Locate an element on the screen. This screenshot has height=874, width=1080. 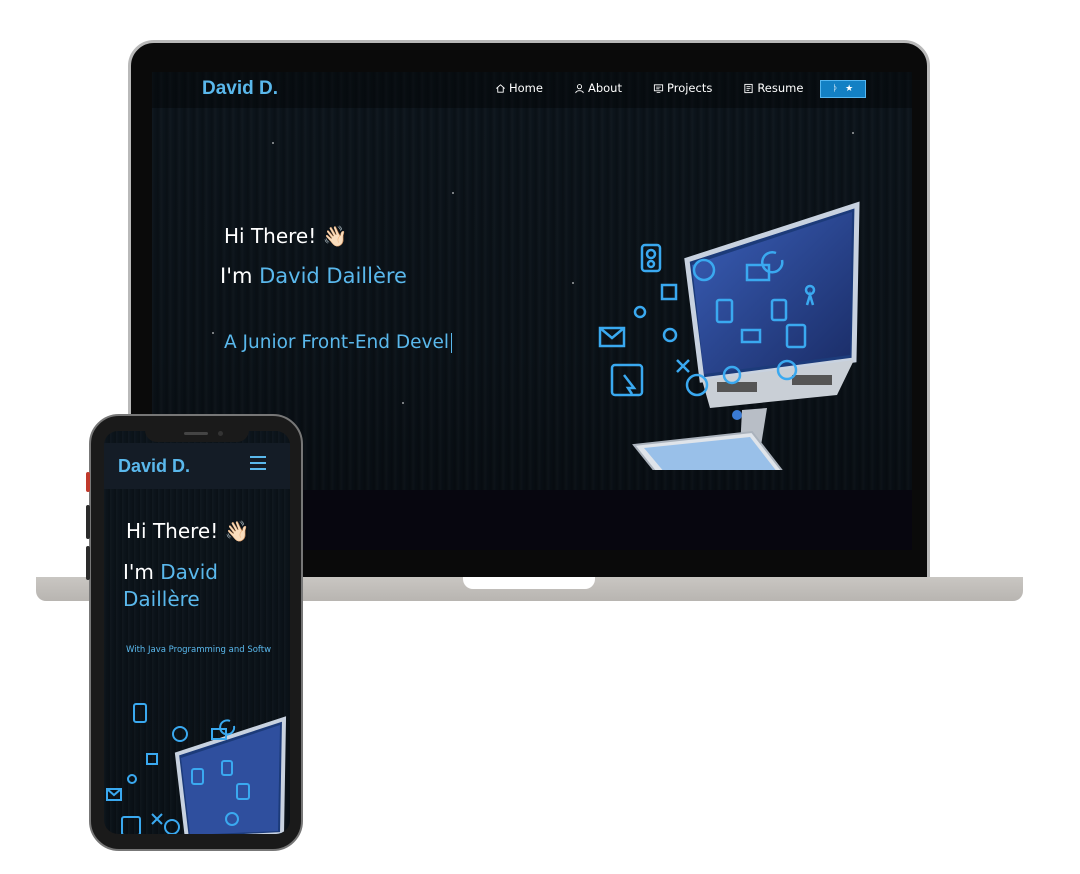
nav-resume: Resume is located at coordinates (773, 88).